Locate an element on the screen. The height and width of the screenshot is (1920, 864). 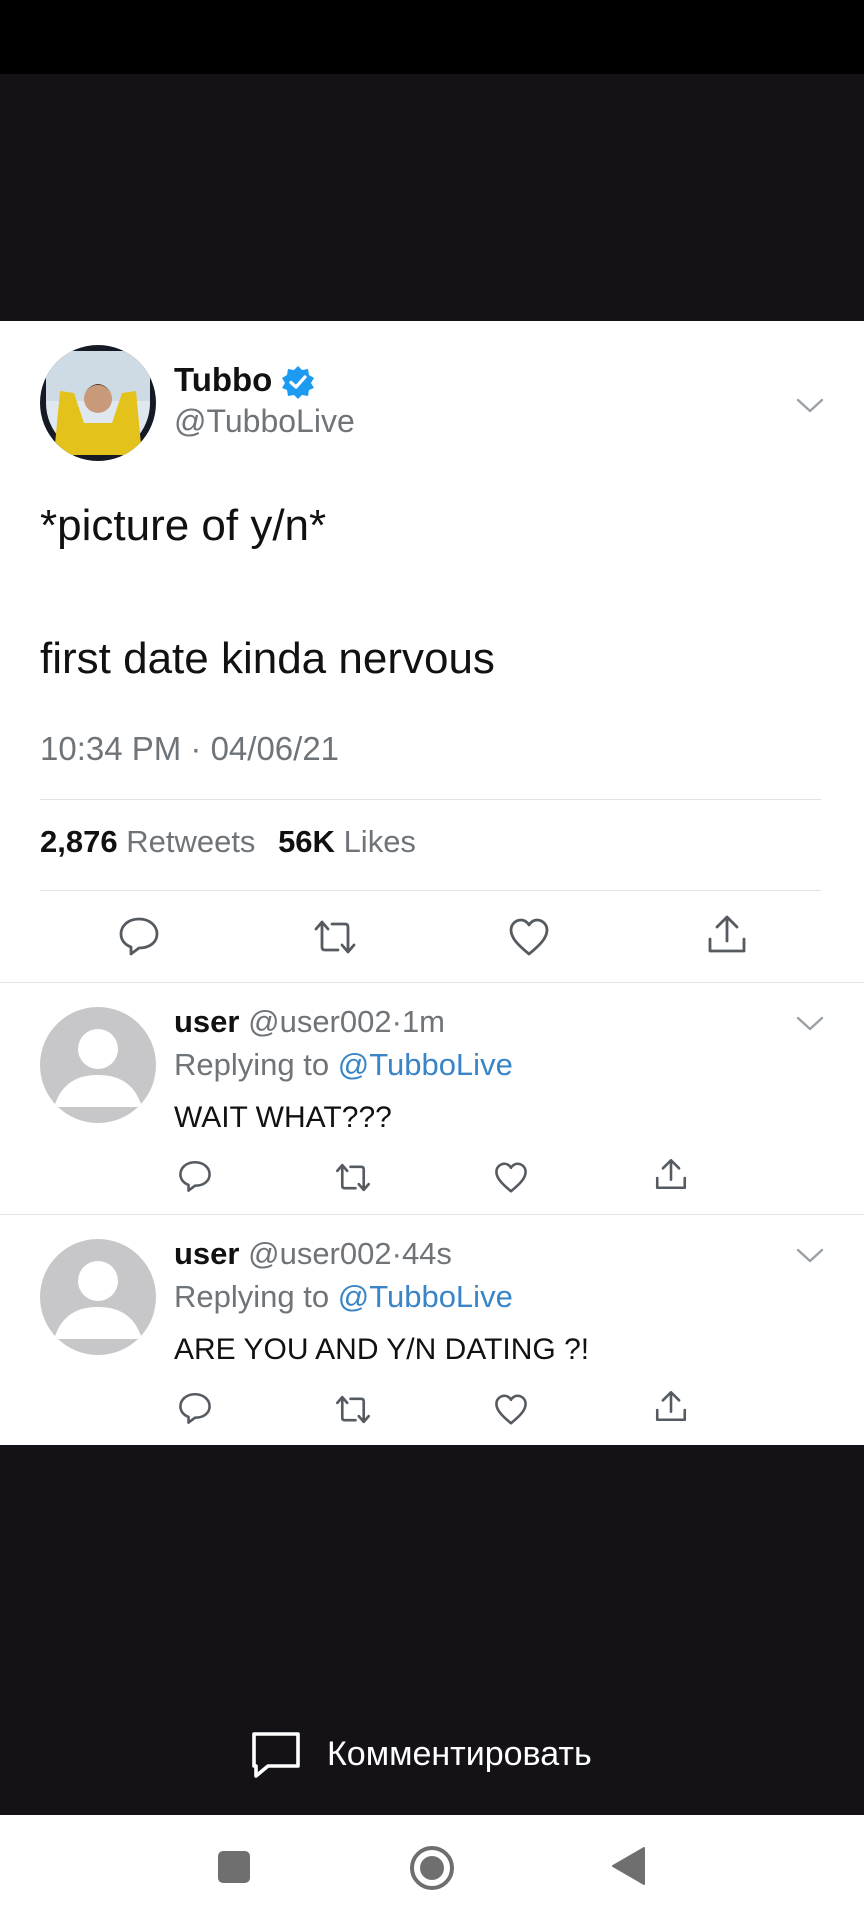
tweet-text-line: first date kinda nervous is located at coordinates (267, 658).